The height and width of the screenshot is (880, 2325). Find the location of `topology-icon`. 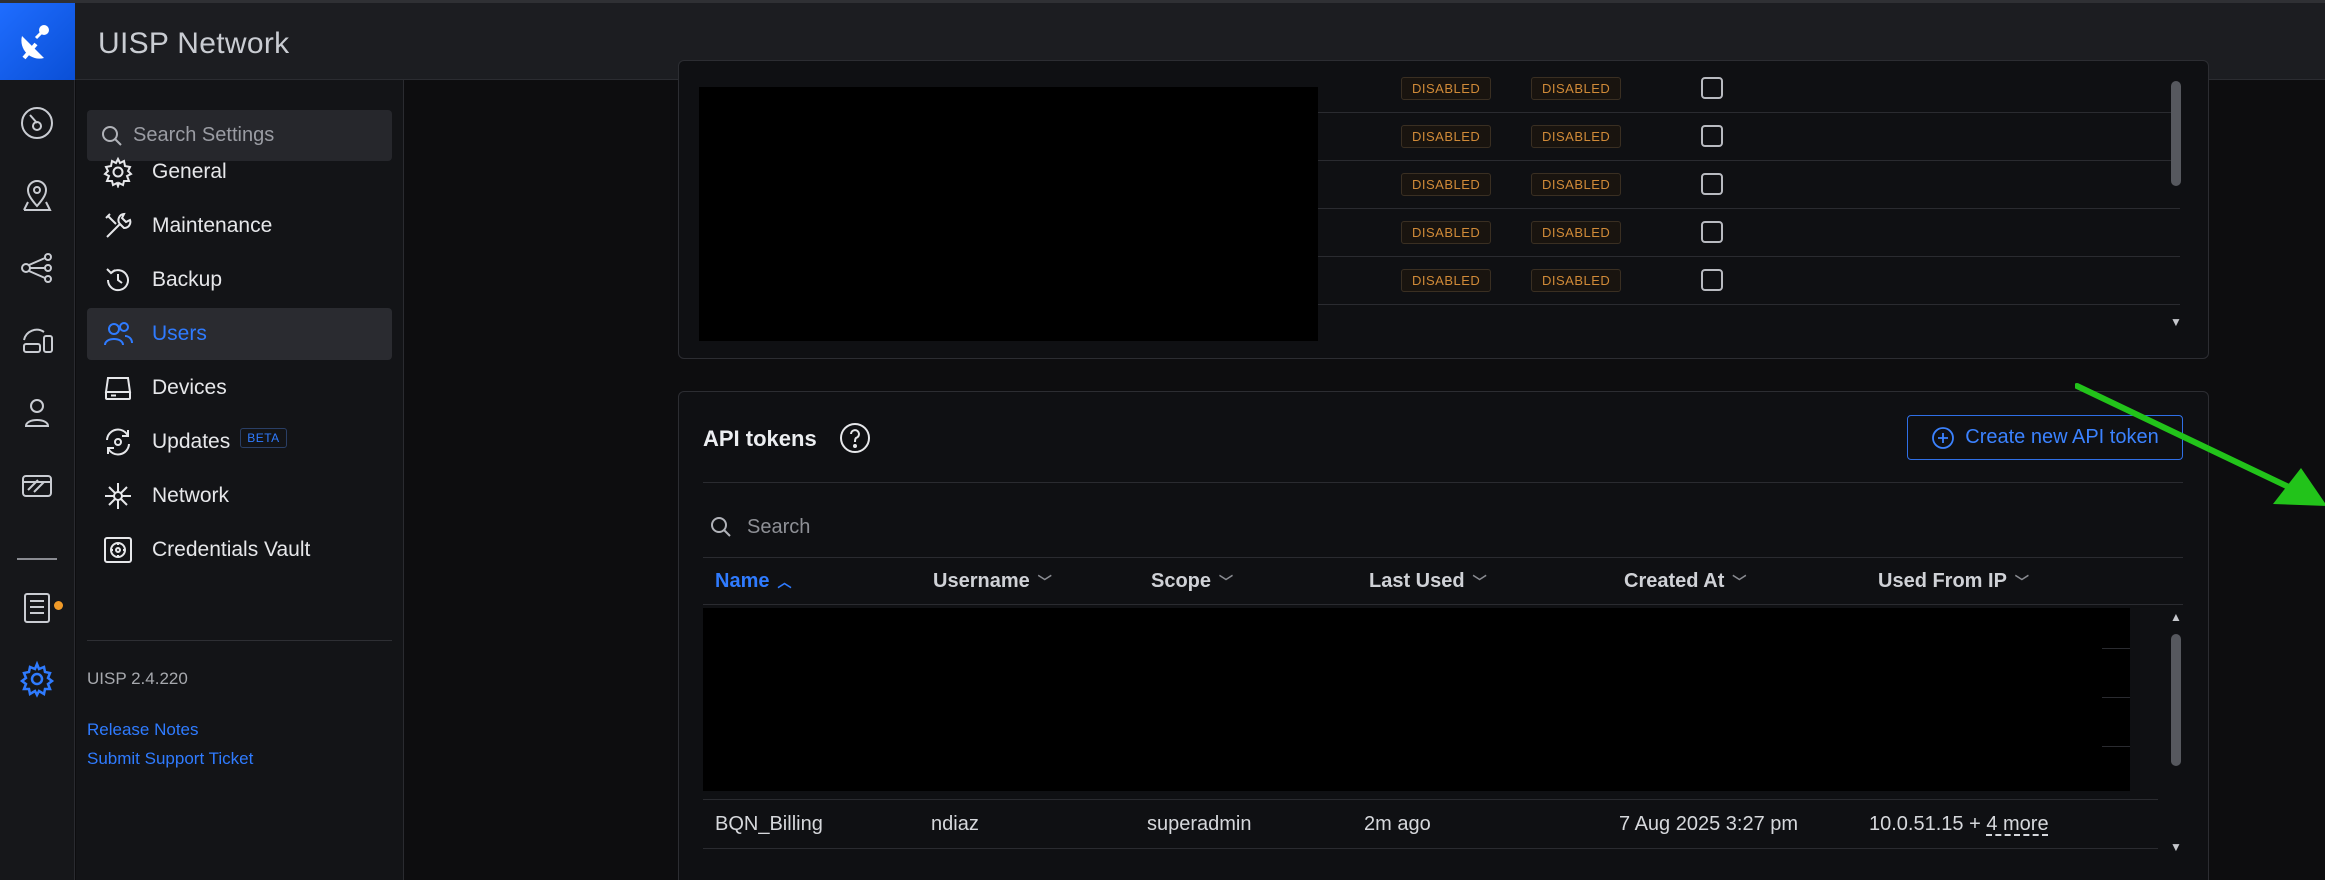

topology-icon is located at coordinates (37, 268).